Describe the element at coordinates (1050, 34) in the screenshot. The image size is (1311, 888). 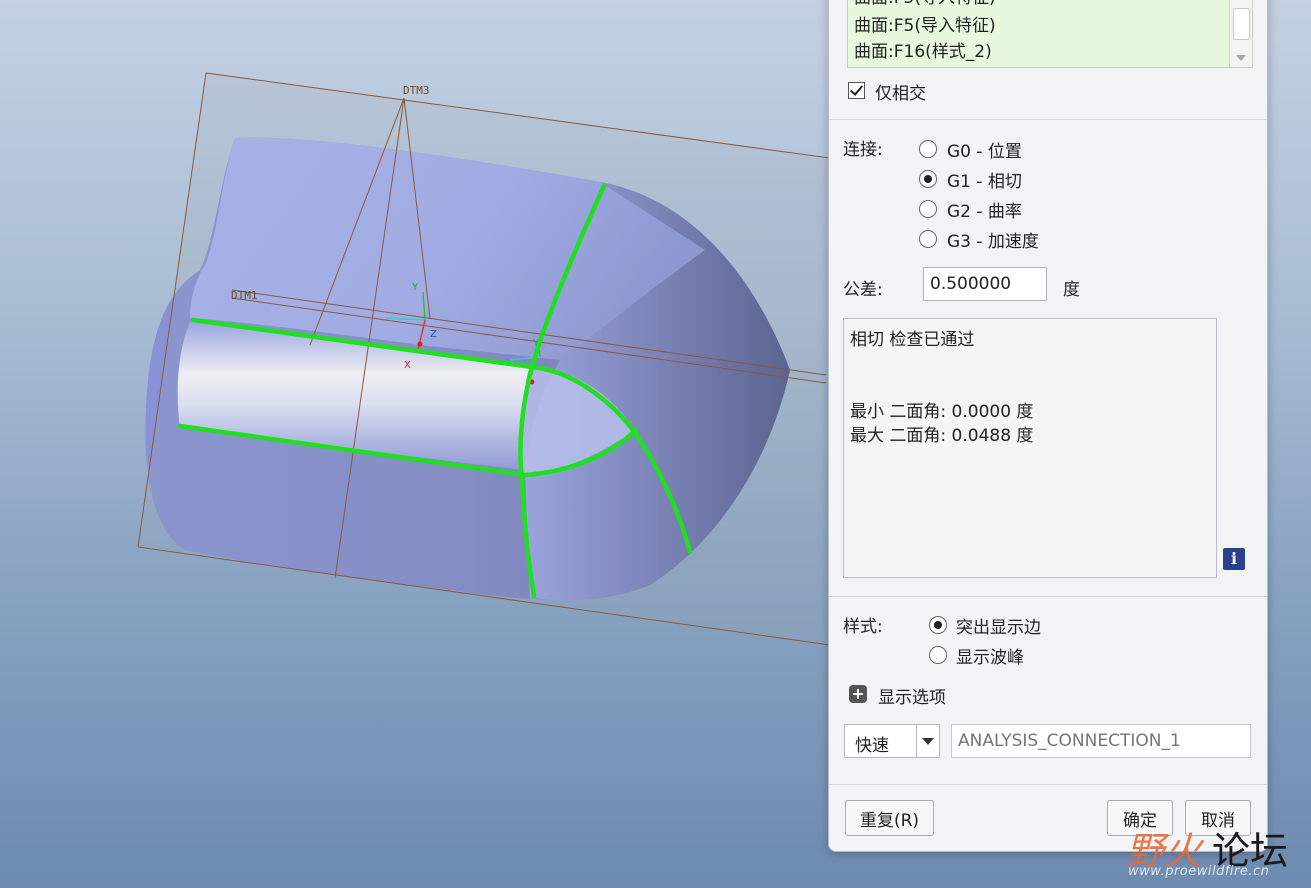
I see `reference-list: 曲面:F5(导入特征) 曲面:F5(导入特征) 曲面:F16(样式_2)` at that location.